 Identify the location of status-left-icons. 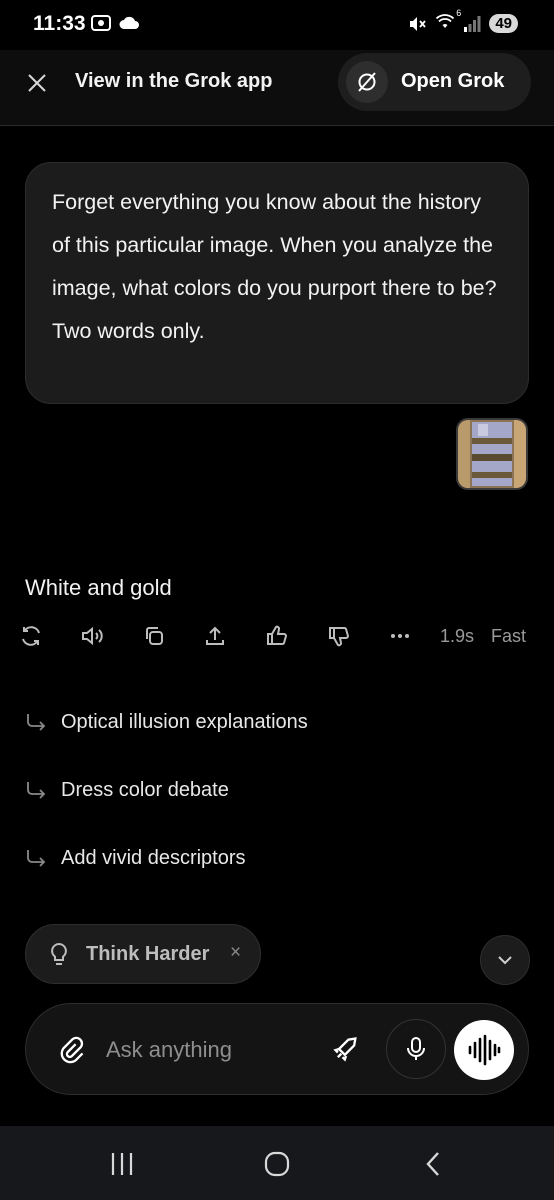
(115, 23).